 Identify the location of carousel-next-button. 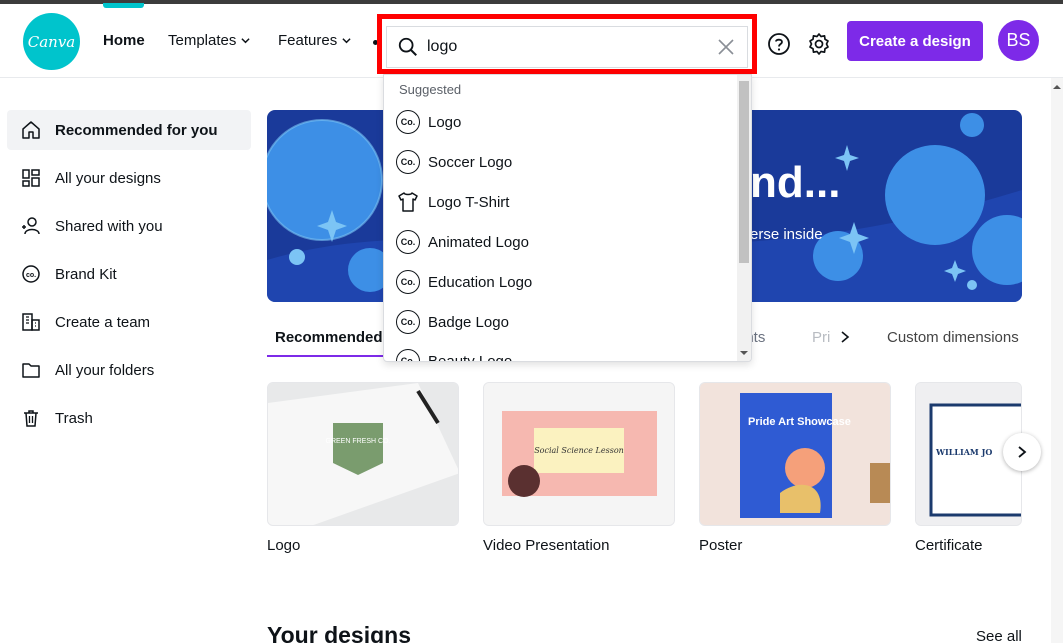
(1022, 452).